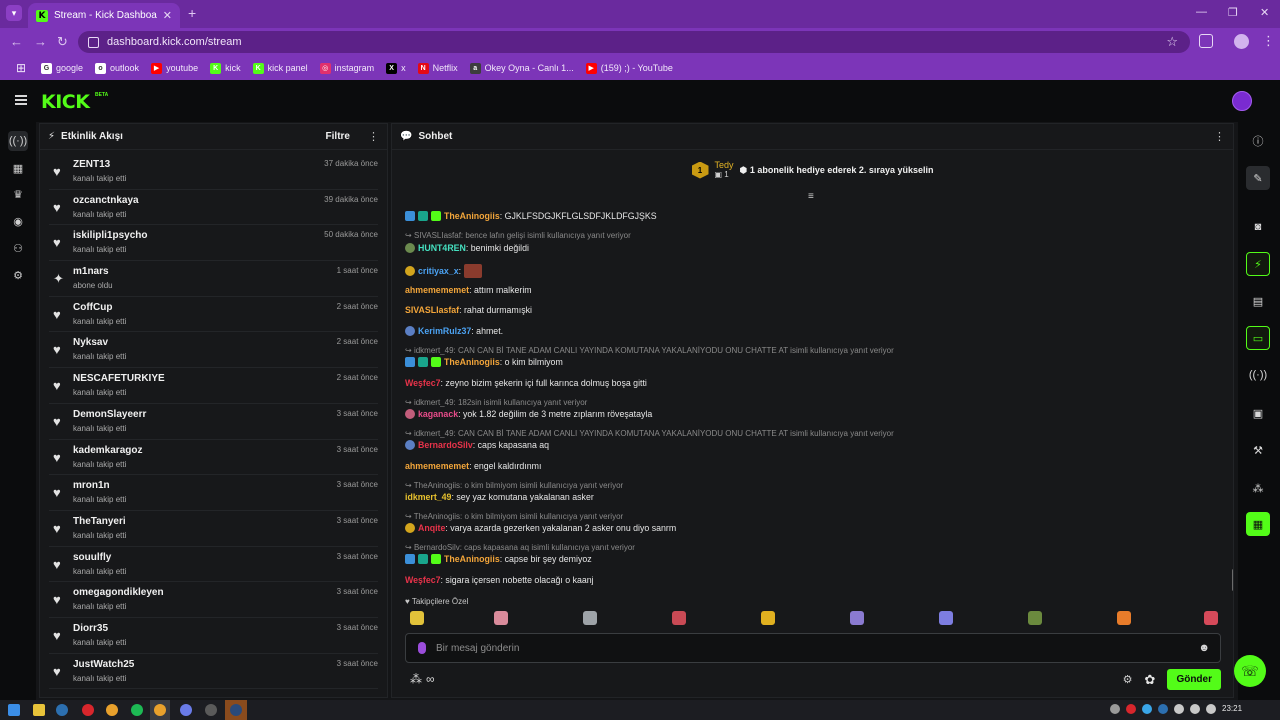 This screenshot has width=1280, height=720. I want to click on activity-item: ♥ souulfly kanalı takip etti 3 saat önce, so click(213, 565).